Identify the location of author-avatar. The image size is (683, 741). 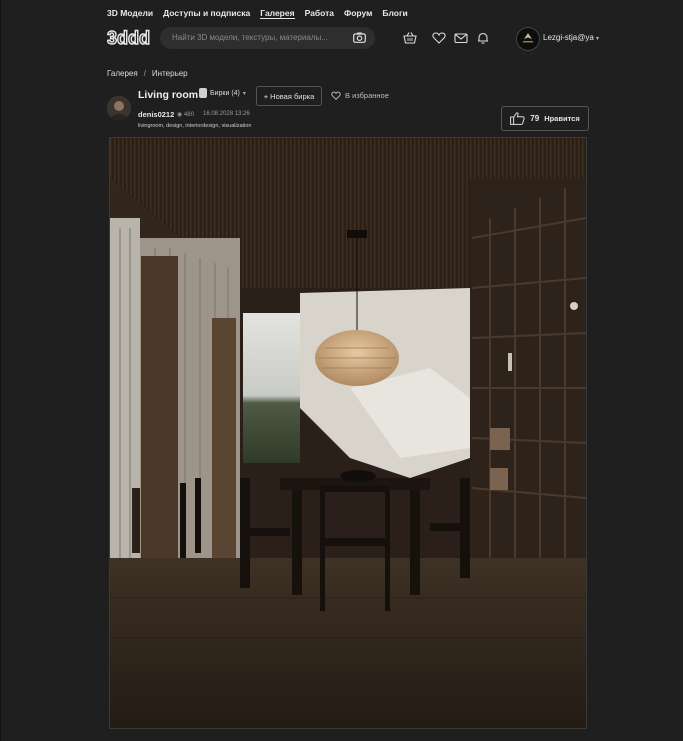
(119, 108).